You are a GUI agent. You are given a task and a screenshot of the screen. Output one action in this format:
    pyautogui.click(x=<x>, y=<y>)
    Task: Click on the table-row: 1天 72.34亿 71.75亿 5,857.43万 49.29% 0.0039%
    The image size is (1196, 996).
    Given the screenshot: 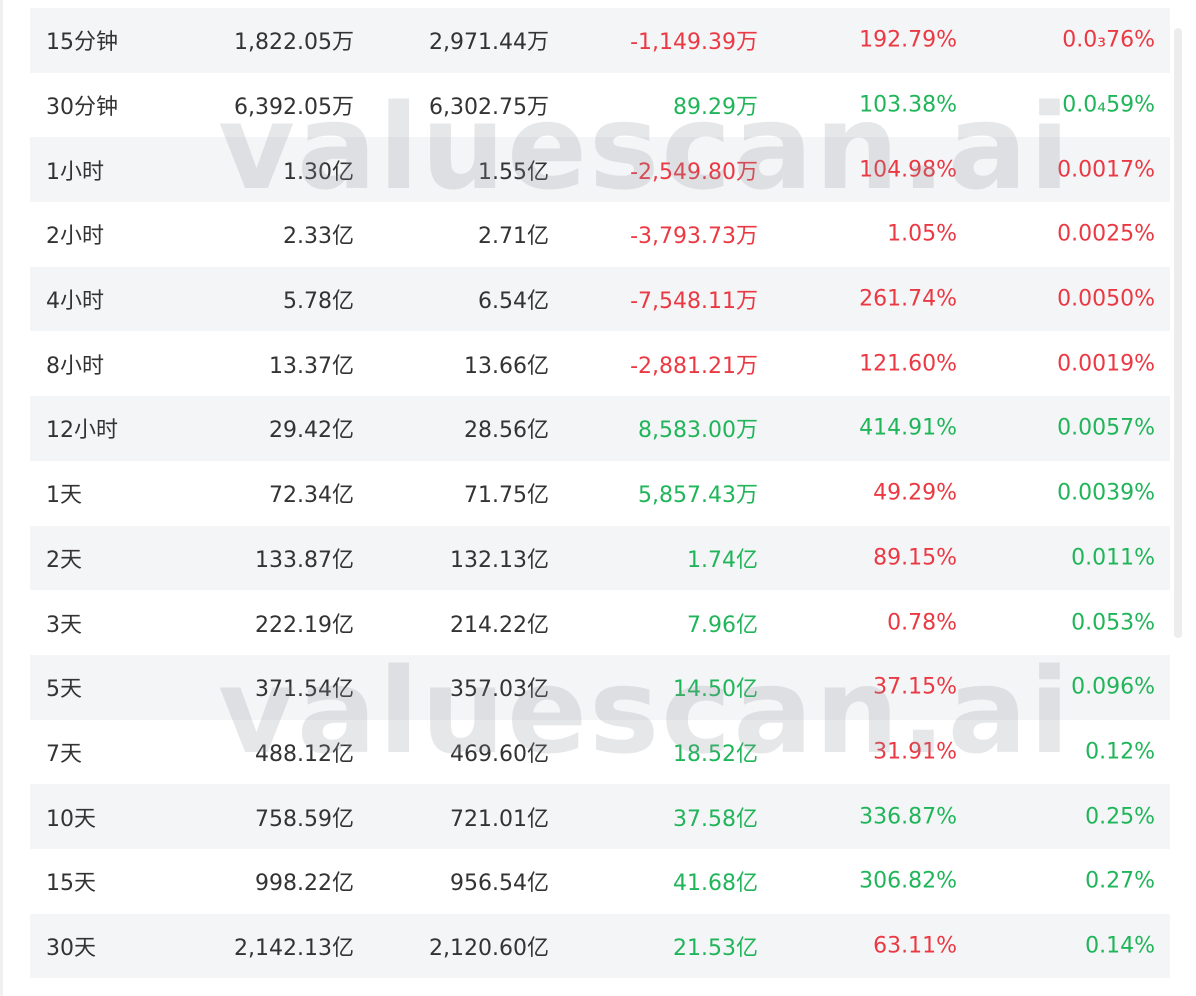 What is the action you would take?
    pyautogui.click(x=600, y=493)
    